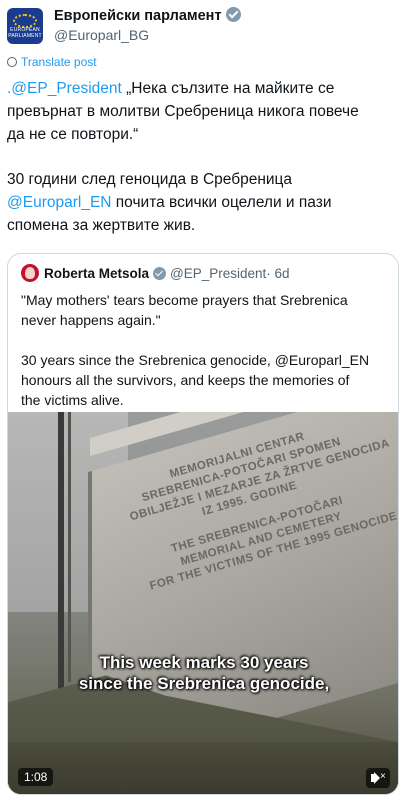 The height and width of the screenshot is (800, 403). Describe the element at coordinates (59, 62) in the screenshot. I see `translate-label: Translate post` at that location.